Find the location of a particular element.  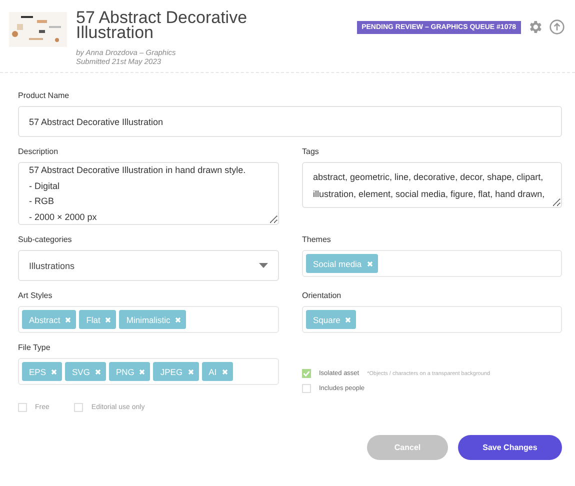

tag-chip: Abstract is located at coordinates (49, 319).